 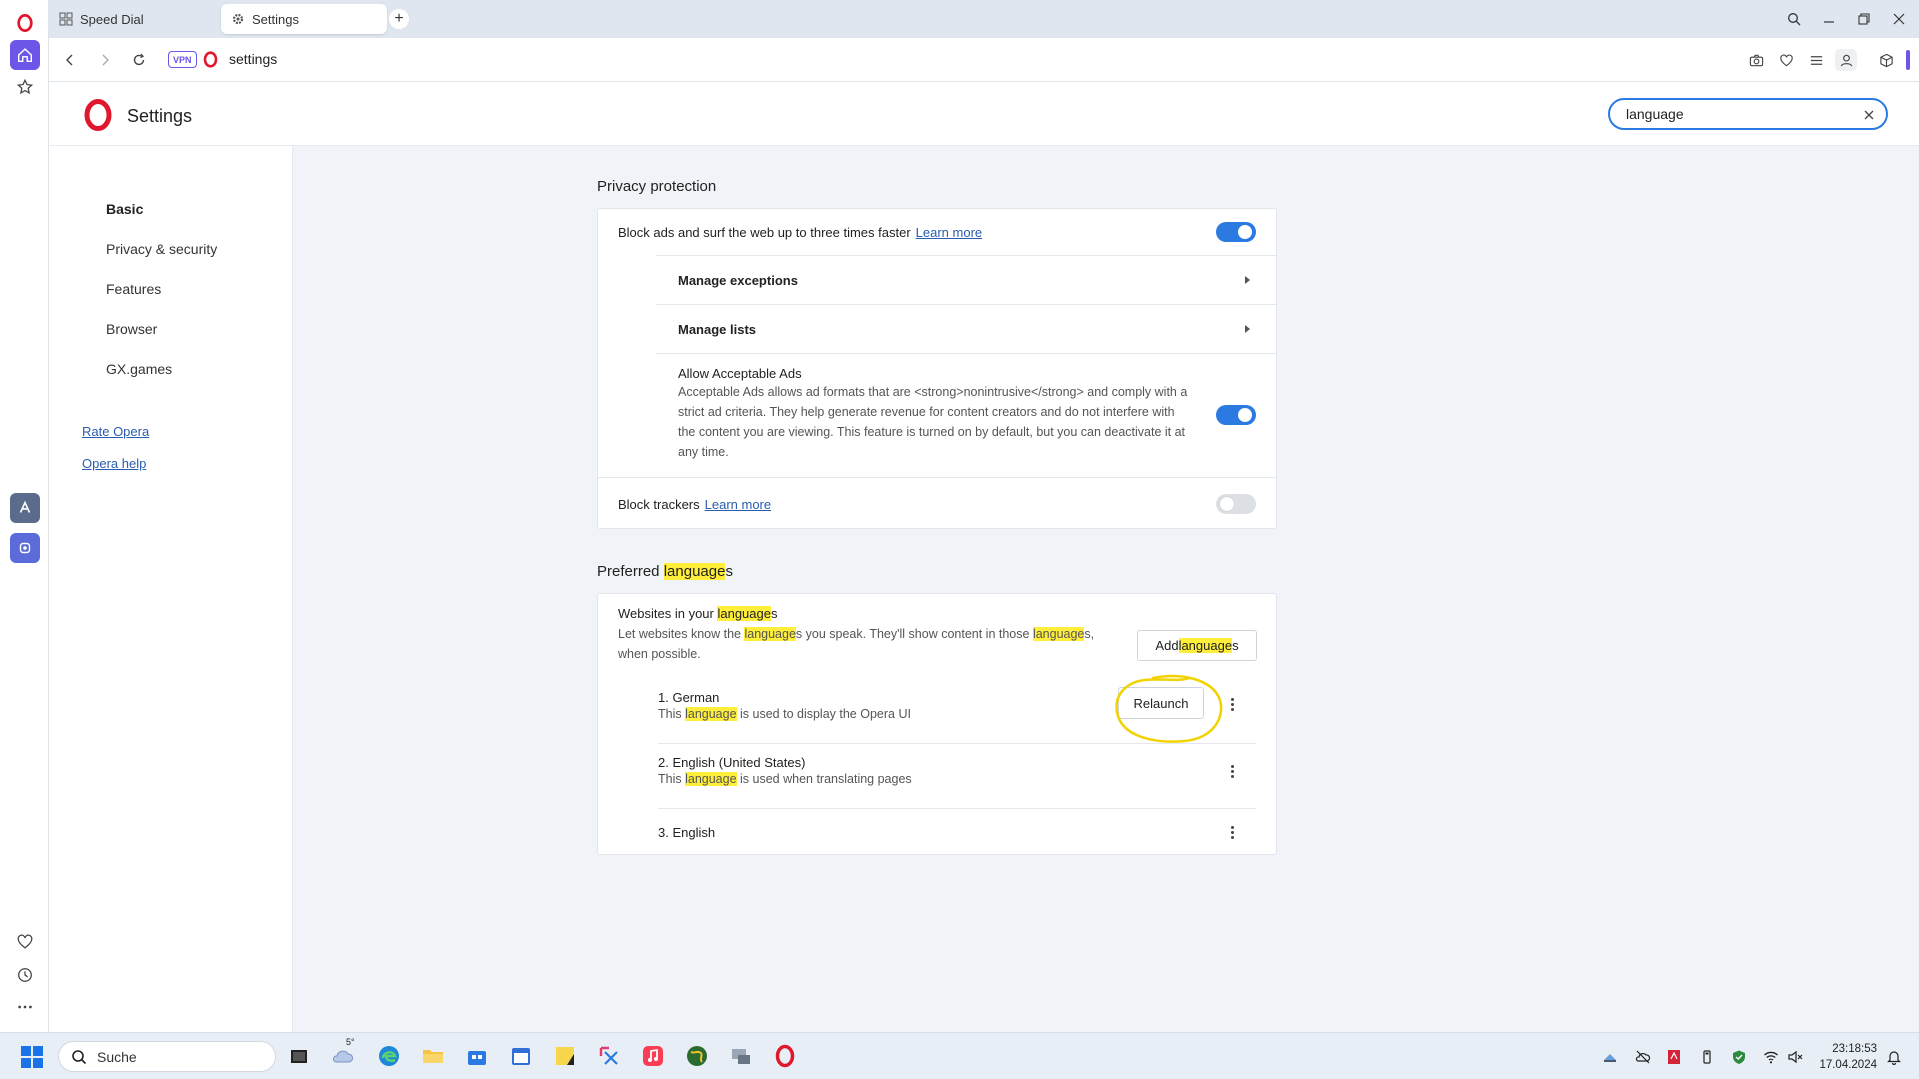 I want to click on block-trackers-toggle, so click(x=1236, y=504).